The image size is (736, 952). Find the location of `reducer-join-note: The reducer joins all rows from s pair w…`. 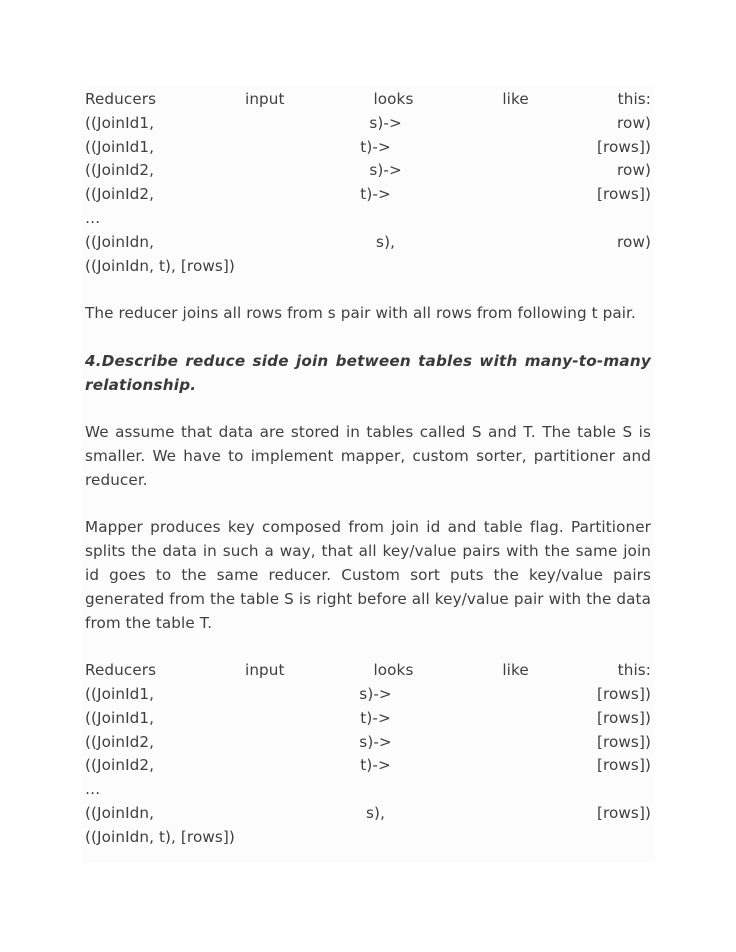

reducer-join-note: The reducer joins all rows from s pair w… is located at coordinates (360, 313).